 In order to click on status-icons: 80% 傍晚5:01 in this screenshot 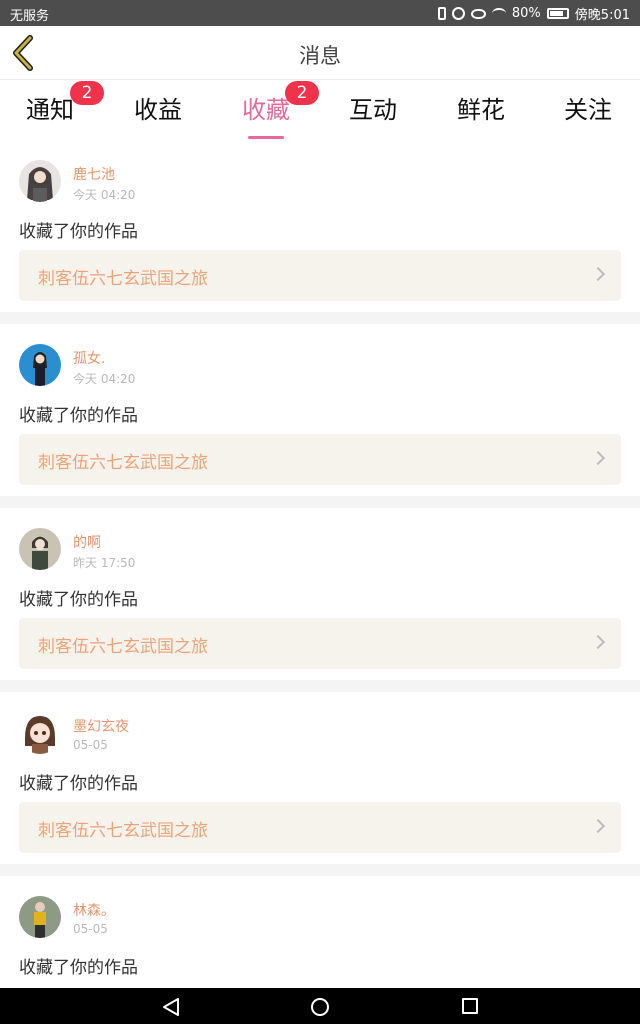, I will do `click(533, 13)`.